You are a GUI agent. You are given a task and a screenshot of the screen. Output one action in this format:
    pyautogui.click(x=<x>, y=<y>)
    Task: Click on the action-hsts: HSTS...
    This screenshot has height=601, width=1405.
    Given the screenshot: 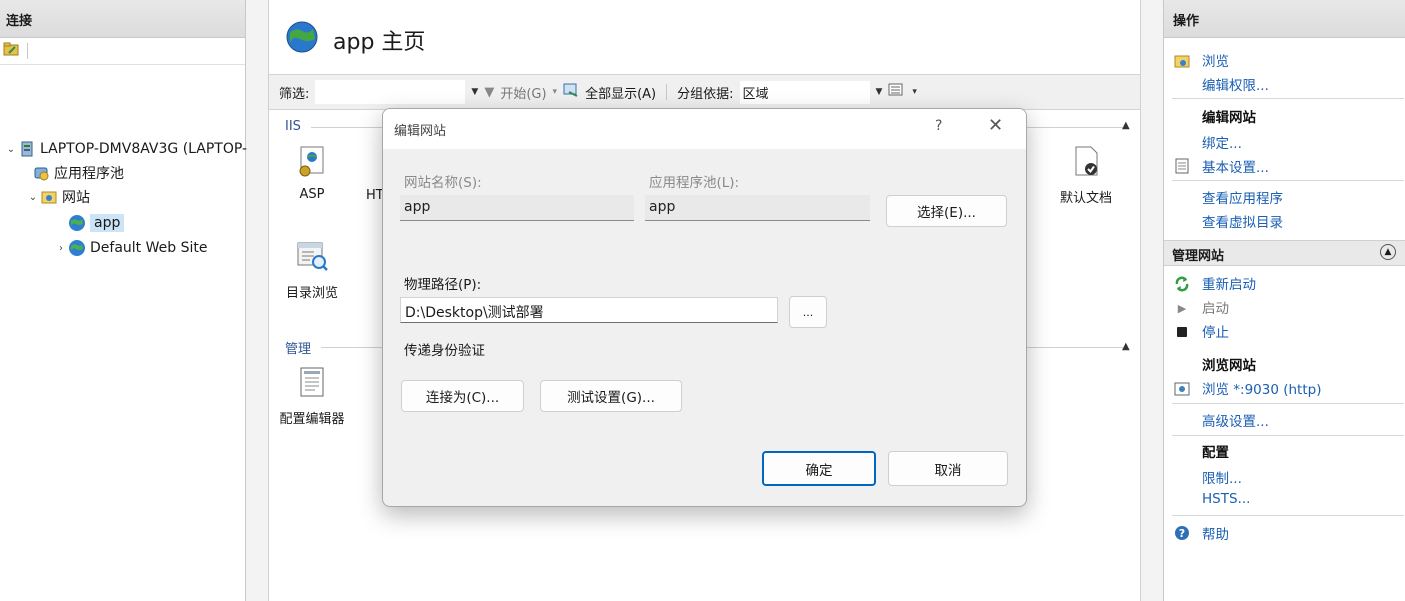 What is the action you would take?
    pyautogui.click(x=1226, y=499)
    